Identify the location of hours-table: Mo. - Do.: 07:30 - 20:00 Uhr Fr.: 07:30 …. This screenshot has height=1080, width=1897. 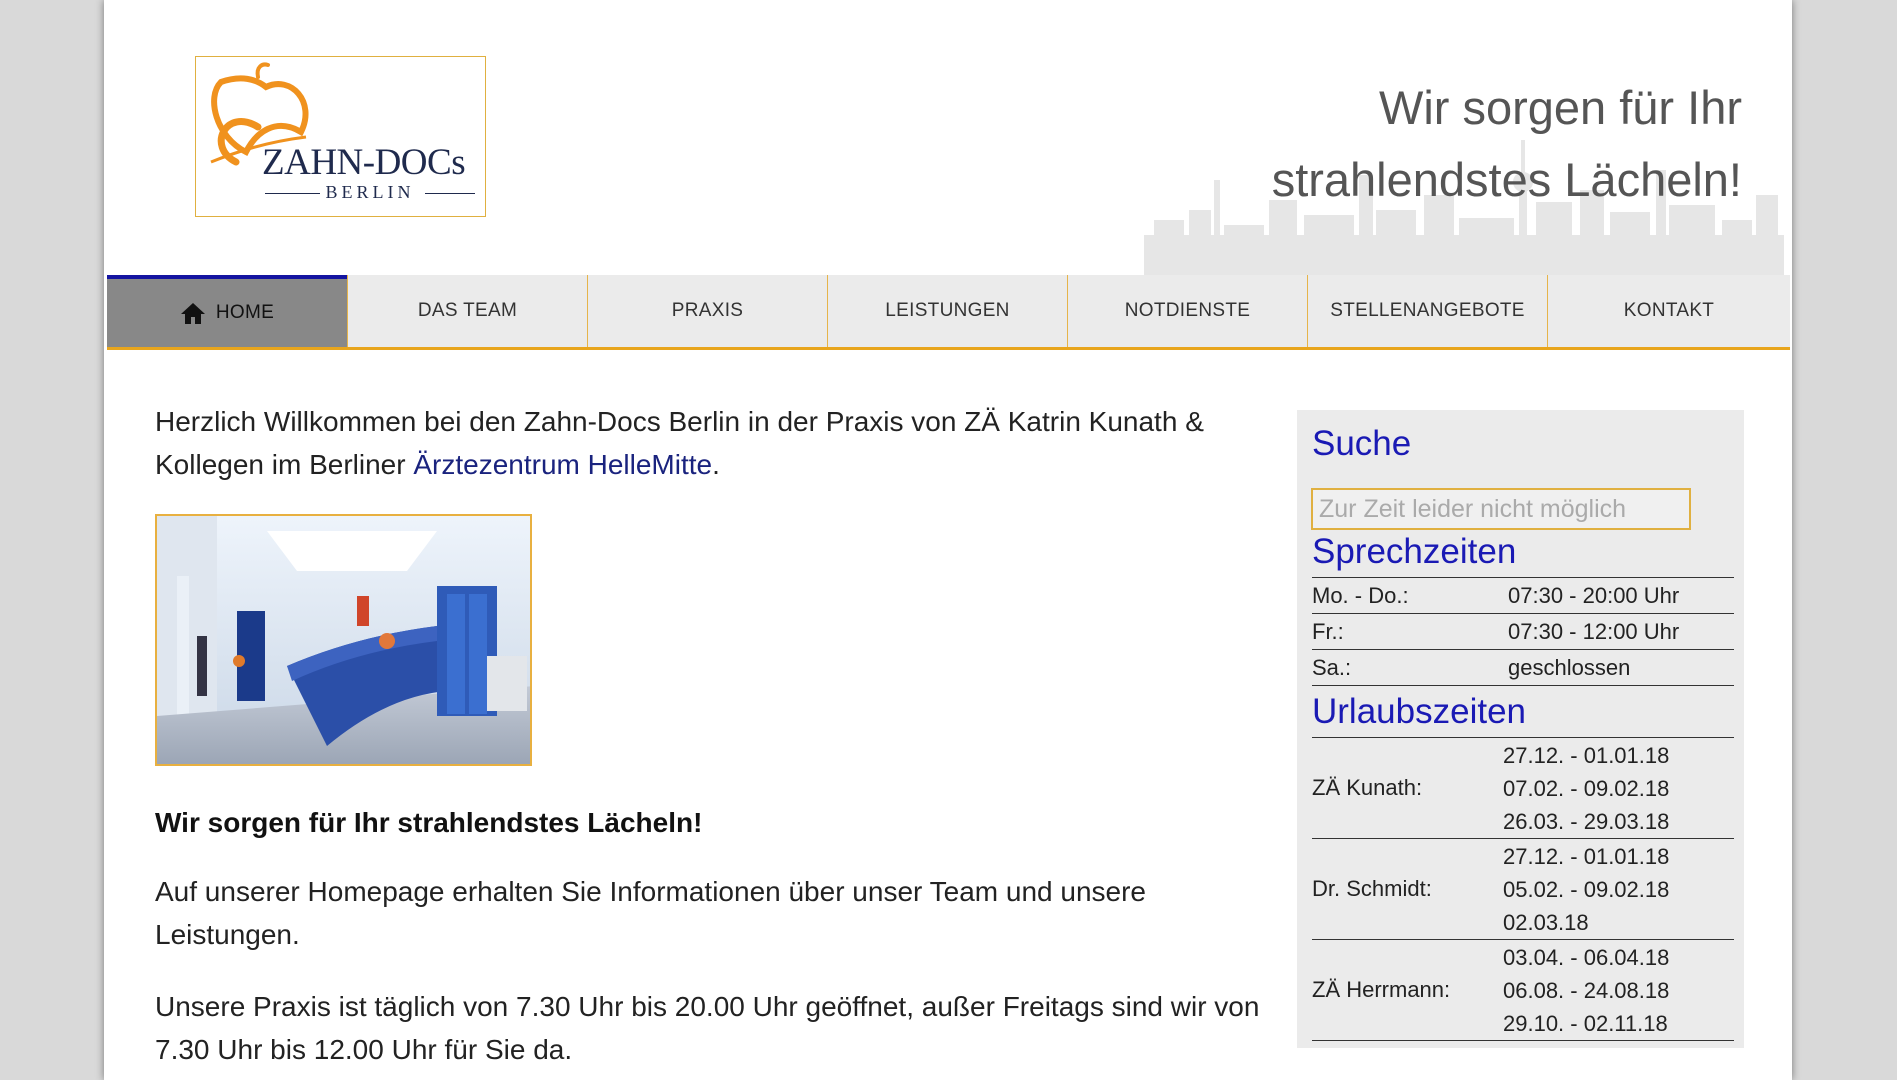
(1523, 632).